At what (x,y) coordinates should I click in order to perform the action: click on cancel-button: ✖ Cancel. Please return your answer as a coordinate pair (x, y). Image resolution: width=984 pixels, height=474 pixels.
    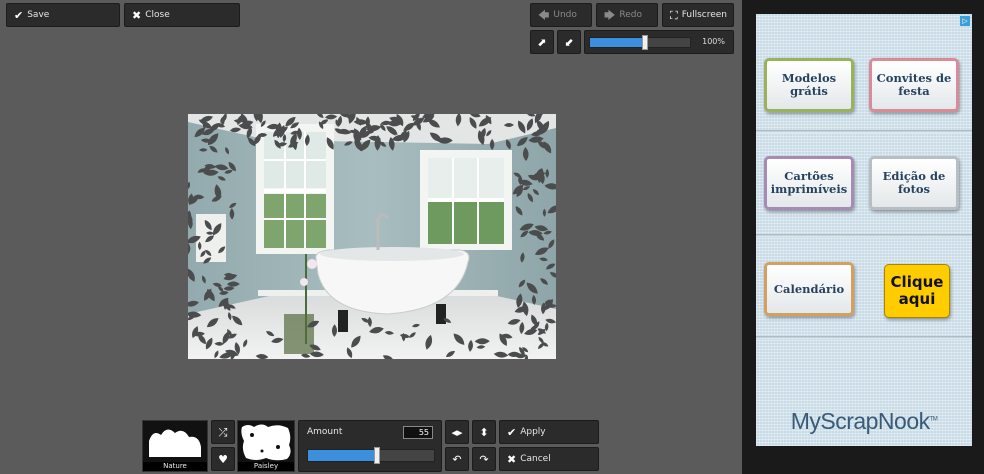
    Looking at the image, I should click on (549, 459).